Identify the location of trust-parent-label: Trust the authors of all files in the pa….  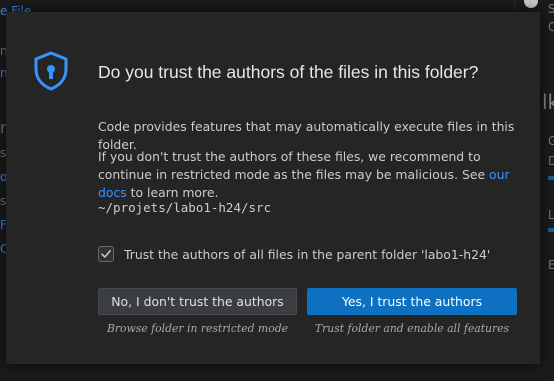
(307, 254).